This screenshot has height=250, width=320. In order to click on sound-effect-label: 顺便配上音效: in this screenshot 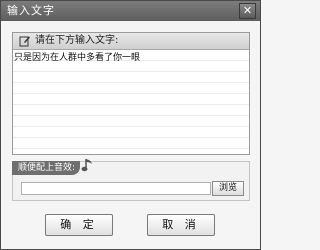, I will do `click(47, 168)`.